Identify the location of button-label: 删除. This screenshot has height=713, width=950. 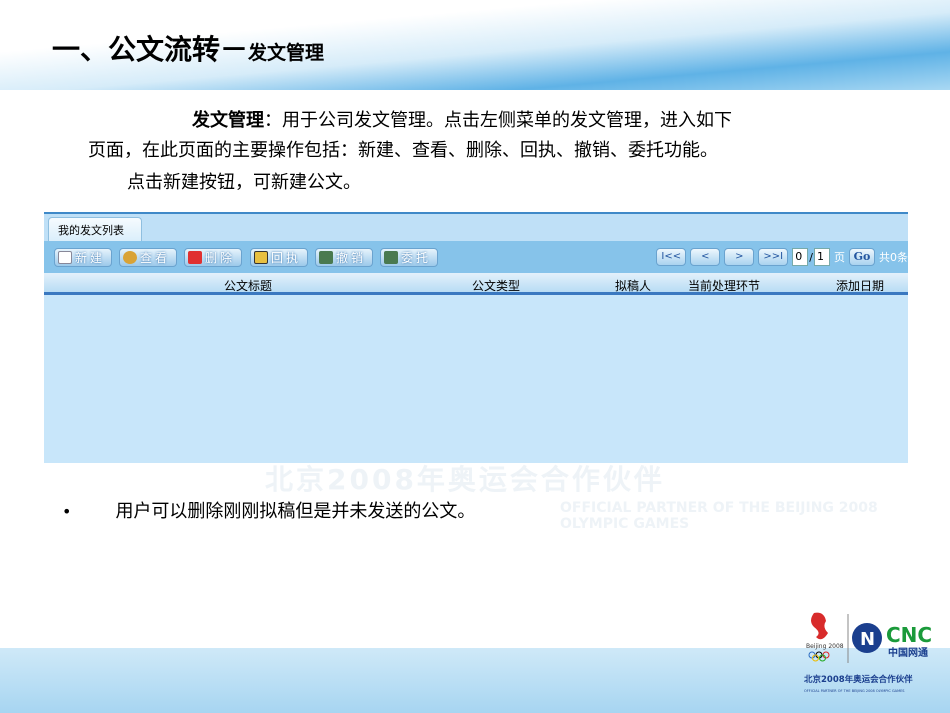
(220, 258).